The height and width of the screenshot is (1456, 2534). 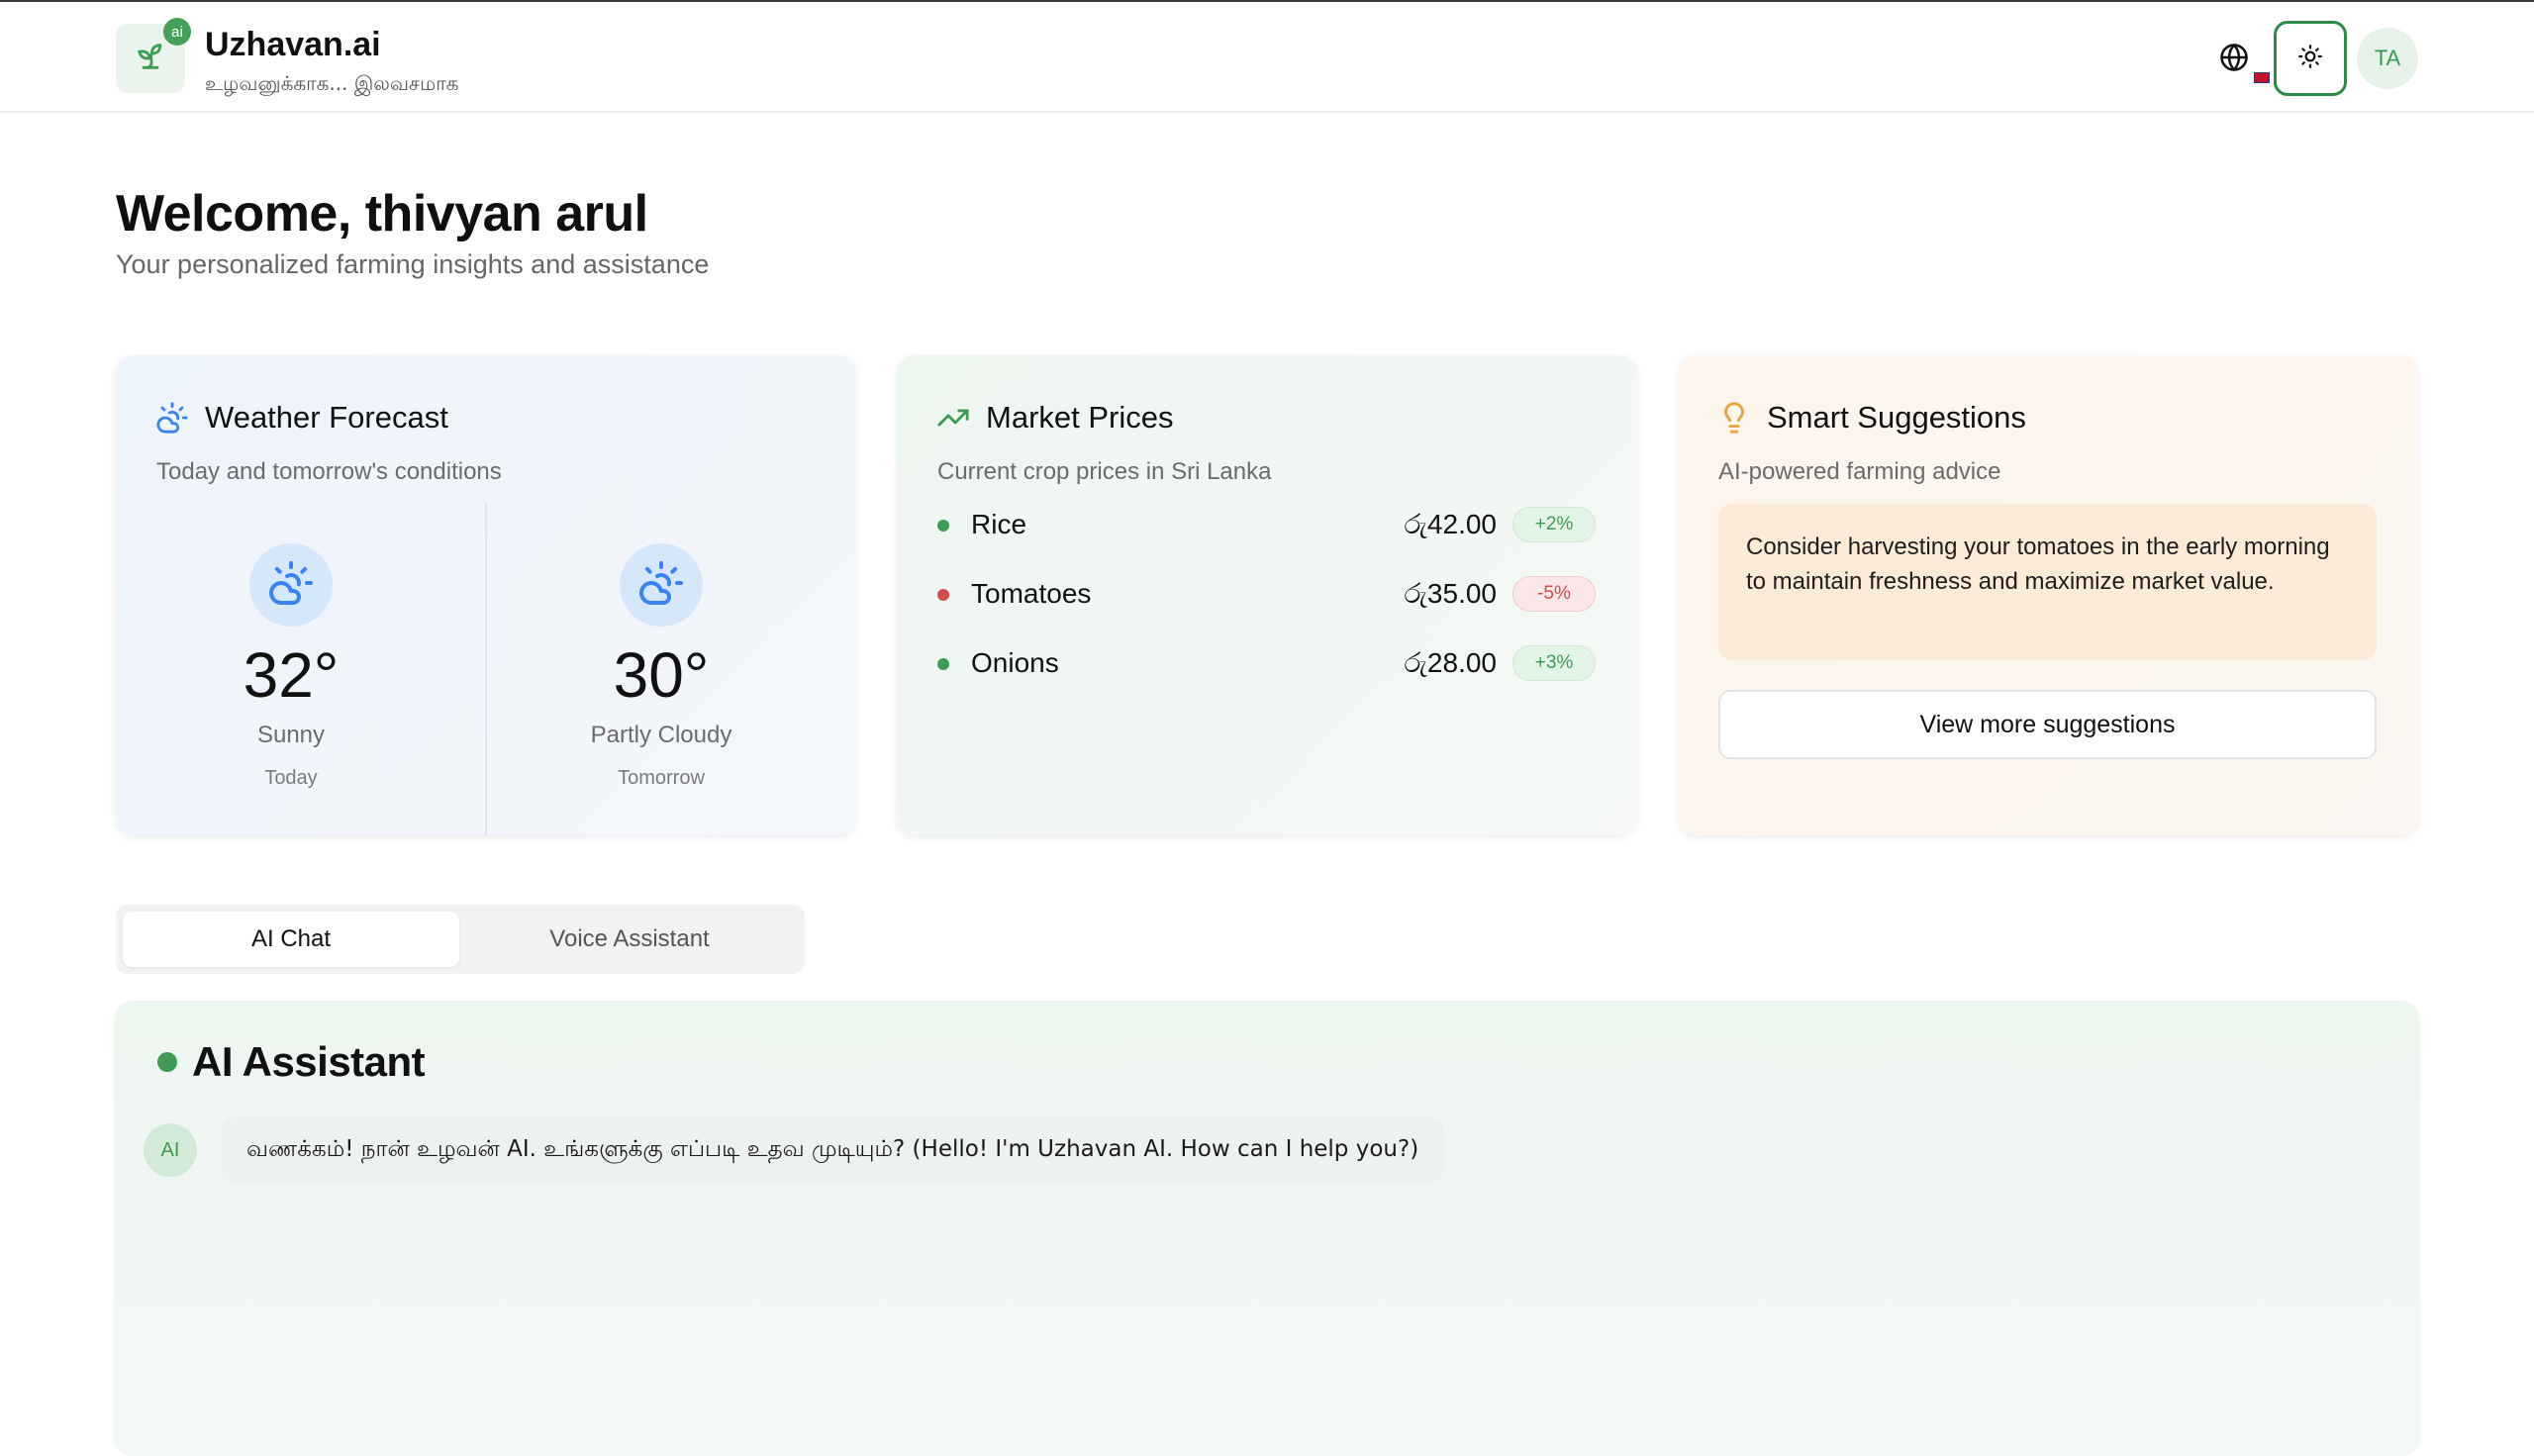 I want to click on price-change-badge: -5%, so click(x=1554, y=594).